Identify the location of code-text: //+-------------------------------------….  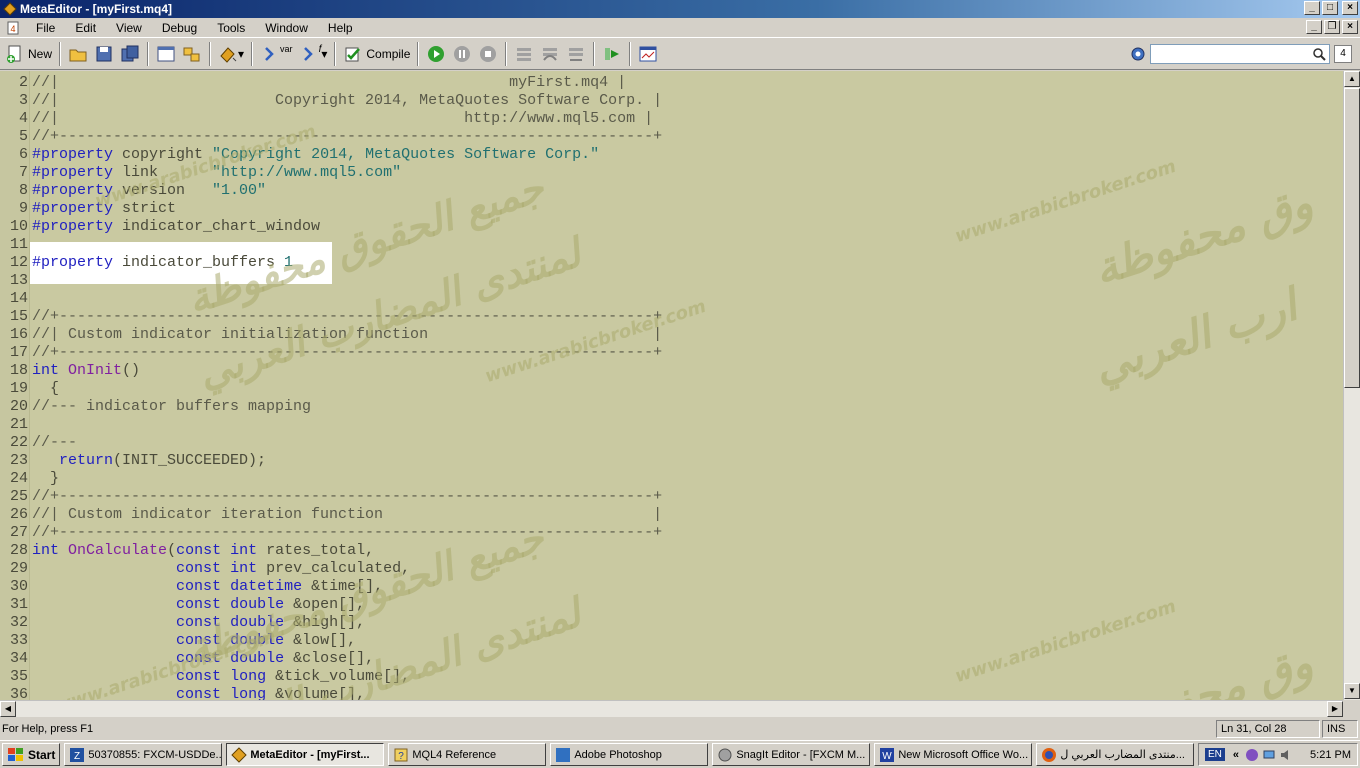
(347, 316).